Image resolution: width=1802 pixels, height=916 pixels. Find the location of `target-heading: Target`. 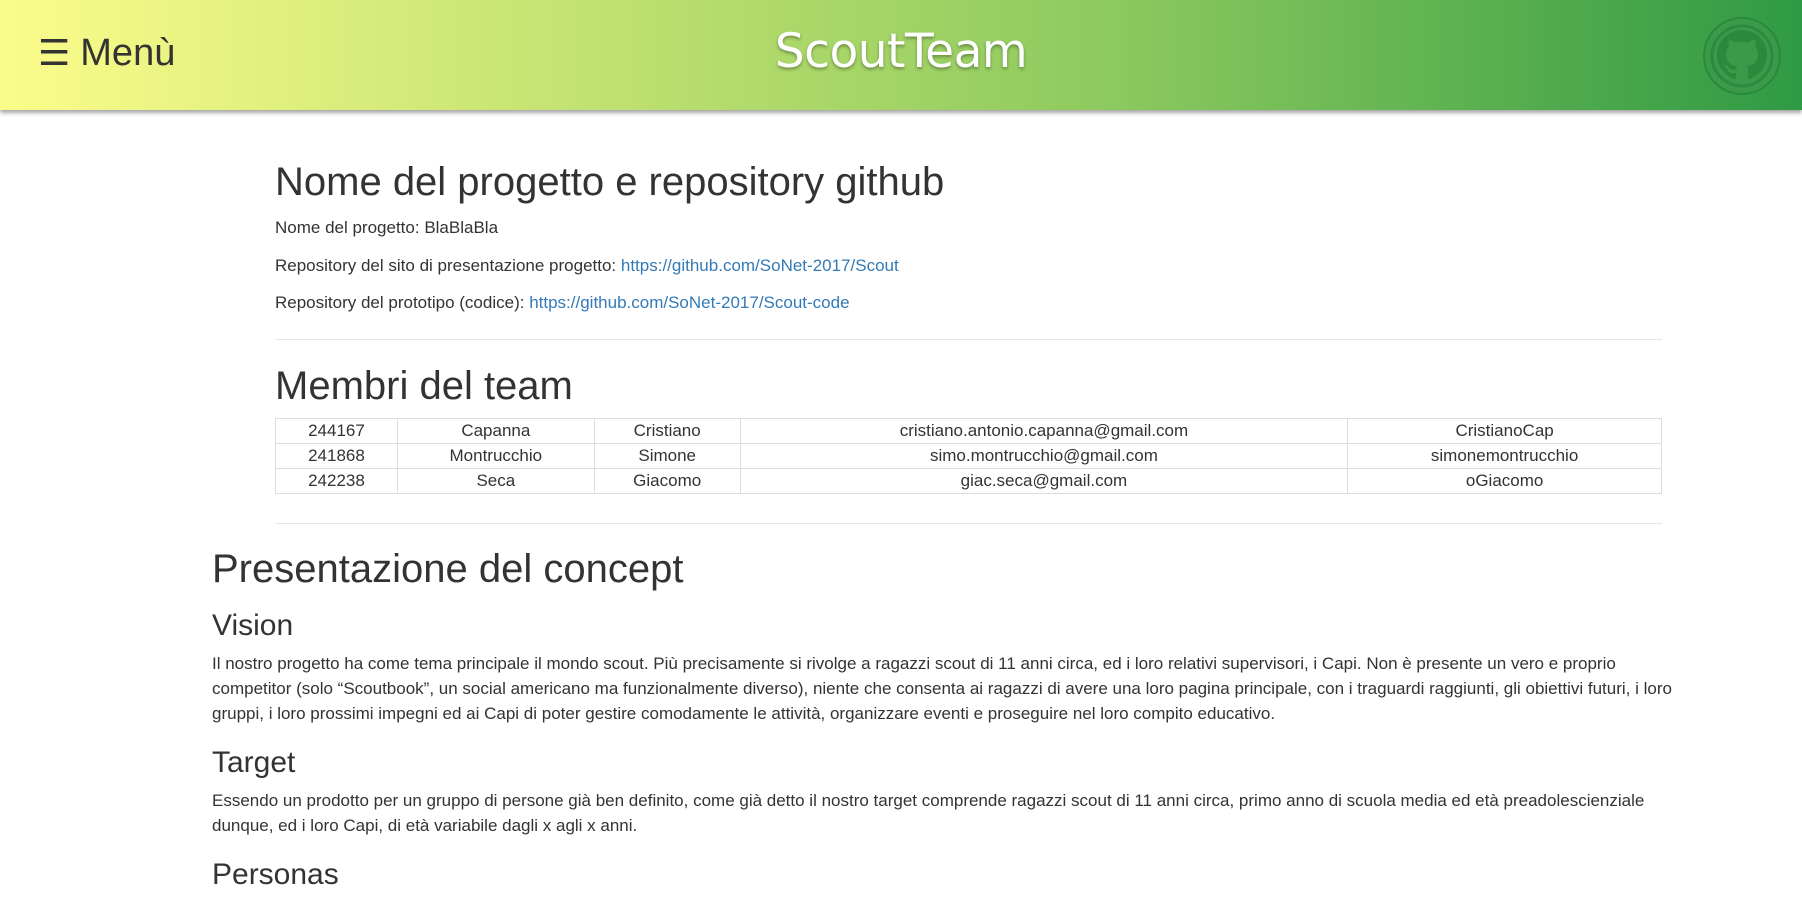

target-heading: Target is located at coordinates (254, 762).